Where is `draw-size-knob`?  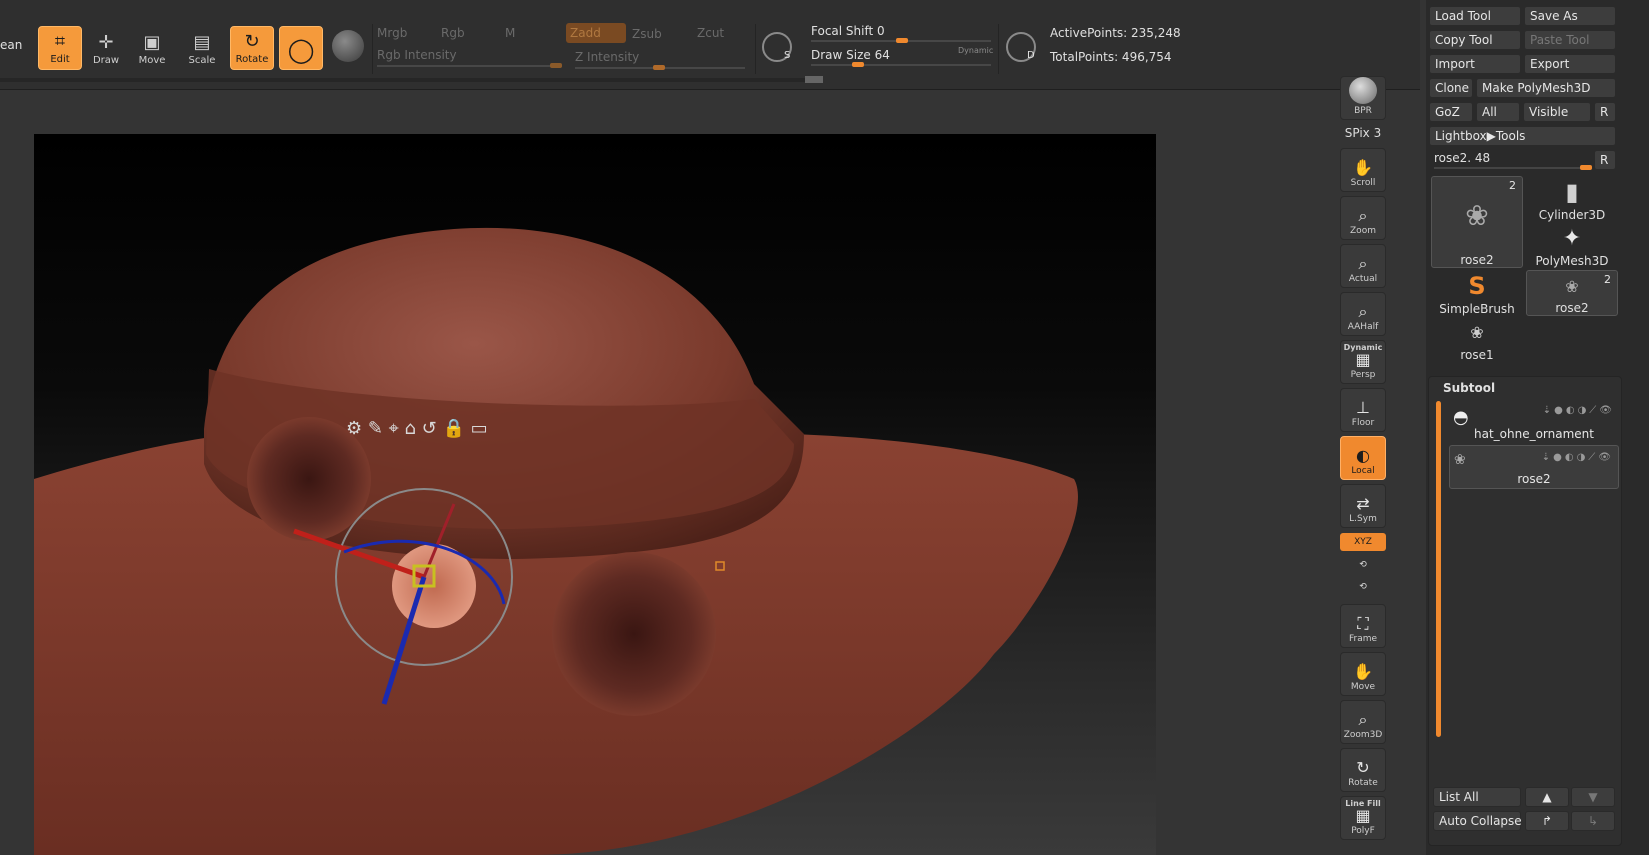
draw-size-knob is located at coordinates (858, 64).